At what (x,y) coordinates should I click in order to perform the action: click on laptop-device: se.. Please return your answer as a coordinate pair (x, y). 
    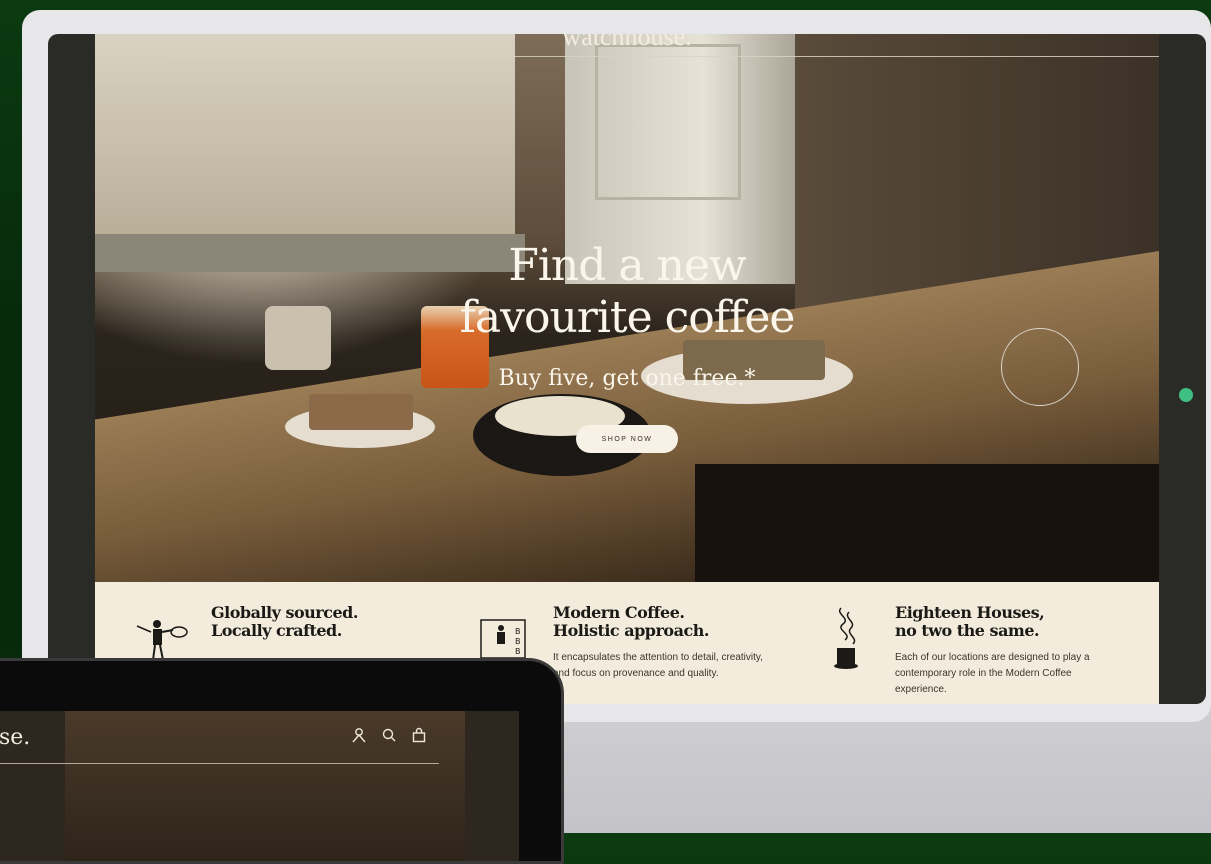
    Looking at the image, I should click on (282, 761).